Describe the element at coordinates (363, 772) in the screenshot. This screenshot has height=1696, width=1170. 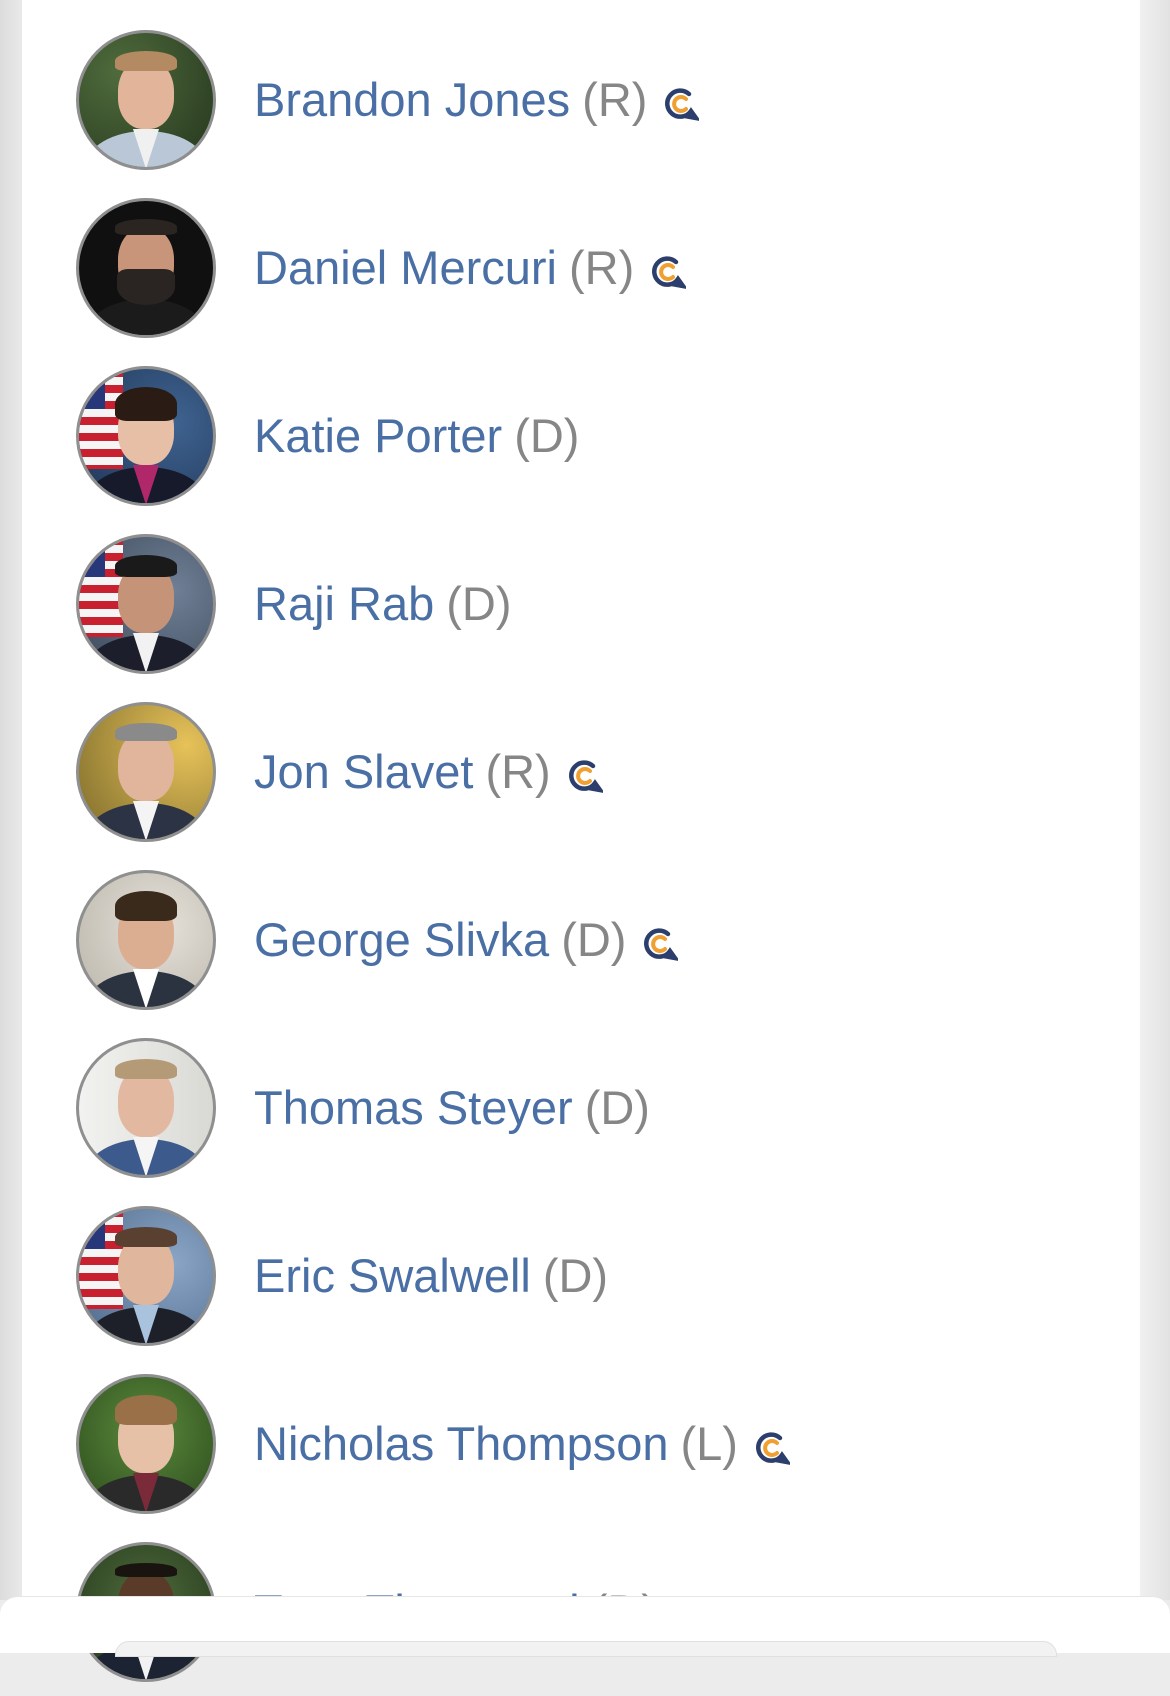
I see `candidate-name: Jon Slavet` at that location.